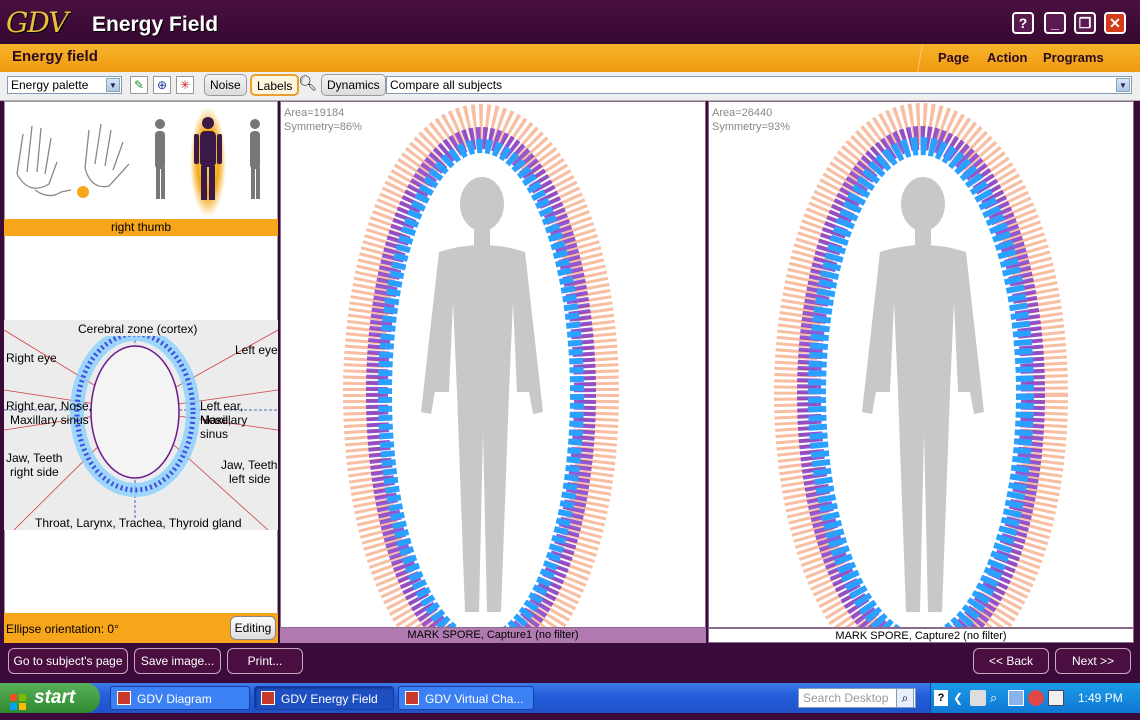 This screenshot has height=720, width=1140. I want to click on zone-jaw-right-line1: Jaw, Teeth, so click(34, 458).